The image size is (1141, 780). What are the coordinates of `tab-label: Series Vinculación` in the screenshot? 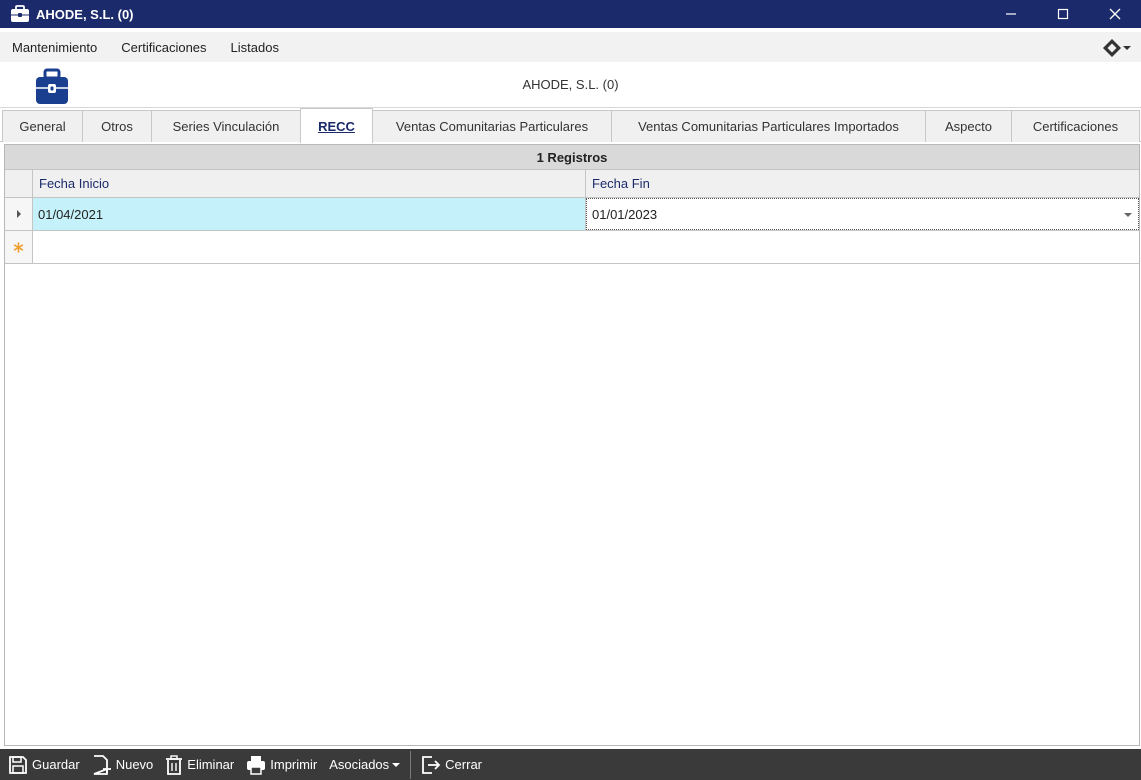 It's located at (226, 126).